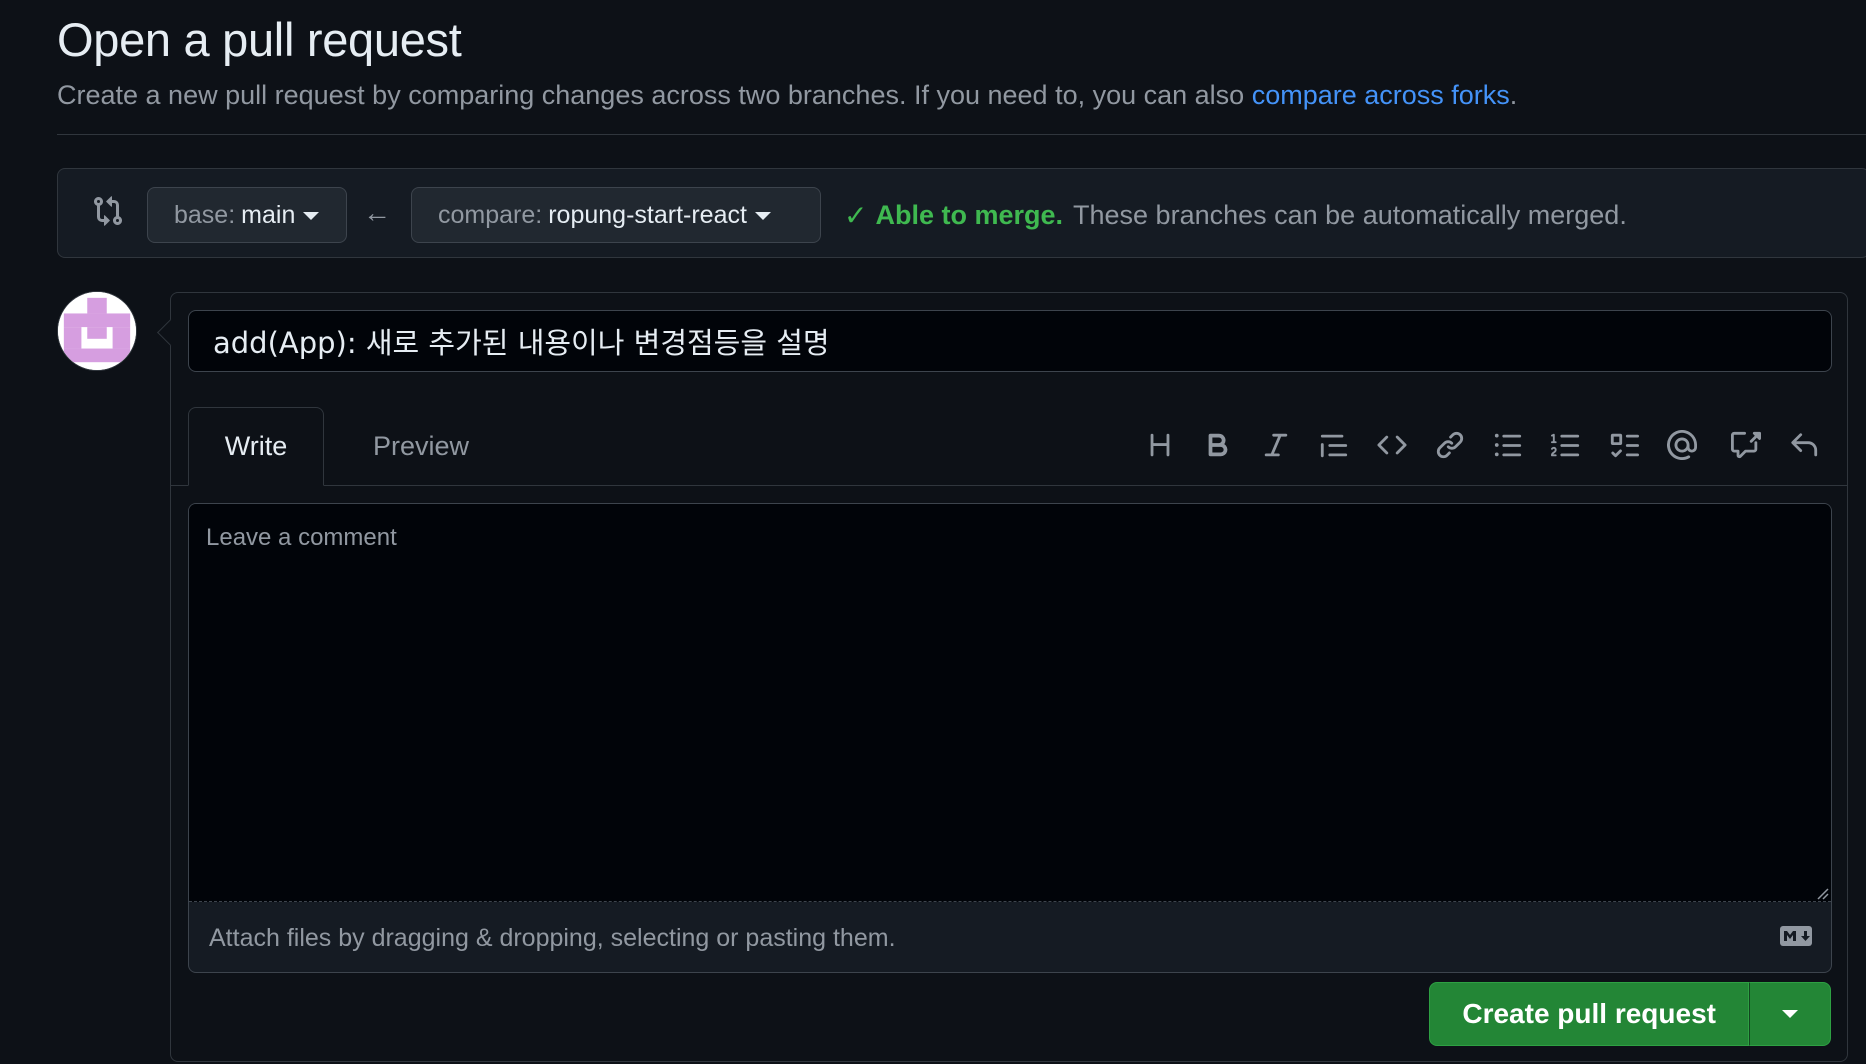  What do you see at coordinates (1009, 446) in the screenshot?
I see `editor-tabs: Write Preview` at bounding box center [1009, 446].